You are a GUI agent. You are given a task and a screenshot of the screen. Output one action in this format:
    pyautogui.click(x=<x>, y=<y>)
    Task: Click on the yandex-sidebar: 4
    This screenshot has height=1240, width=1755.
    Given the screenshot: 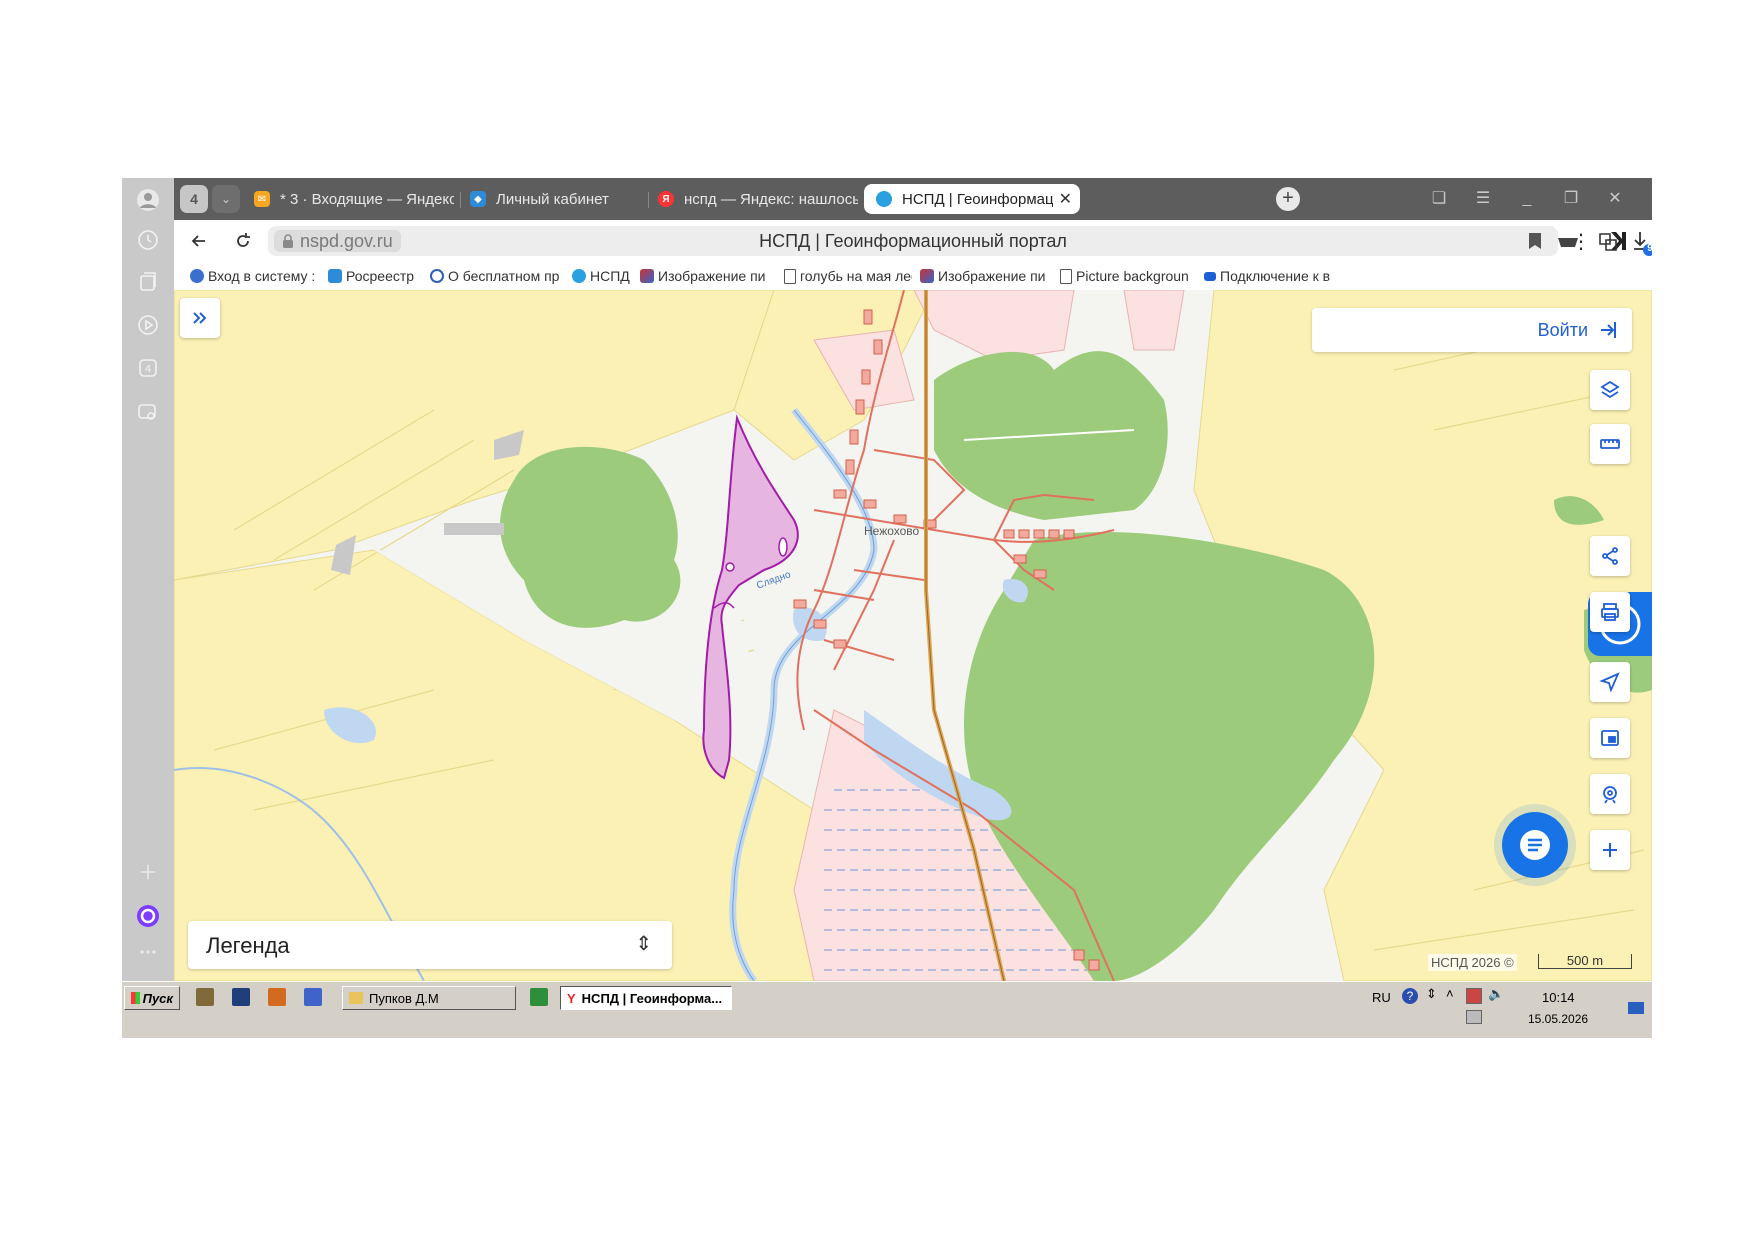 What is the action you would take?
    pyautogui.click(x=148, y=579)
    